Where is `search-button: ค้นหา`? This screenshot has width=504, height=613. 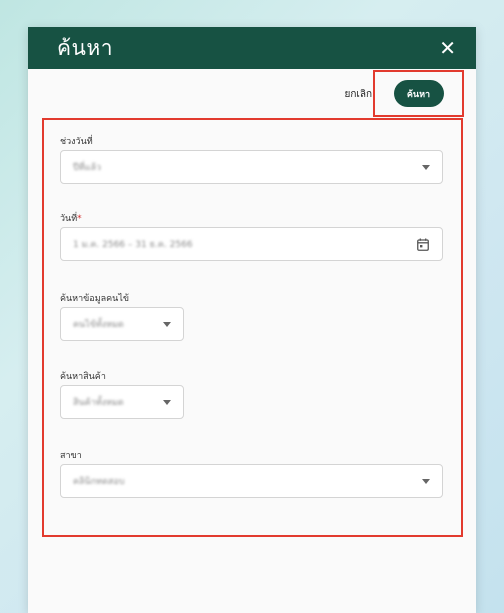
search-button: ค้นหา is located at coordinates (418, 93).